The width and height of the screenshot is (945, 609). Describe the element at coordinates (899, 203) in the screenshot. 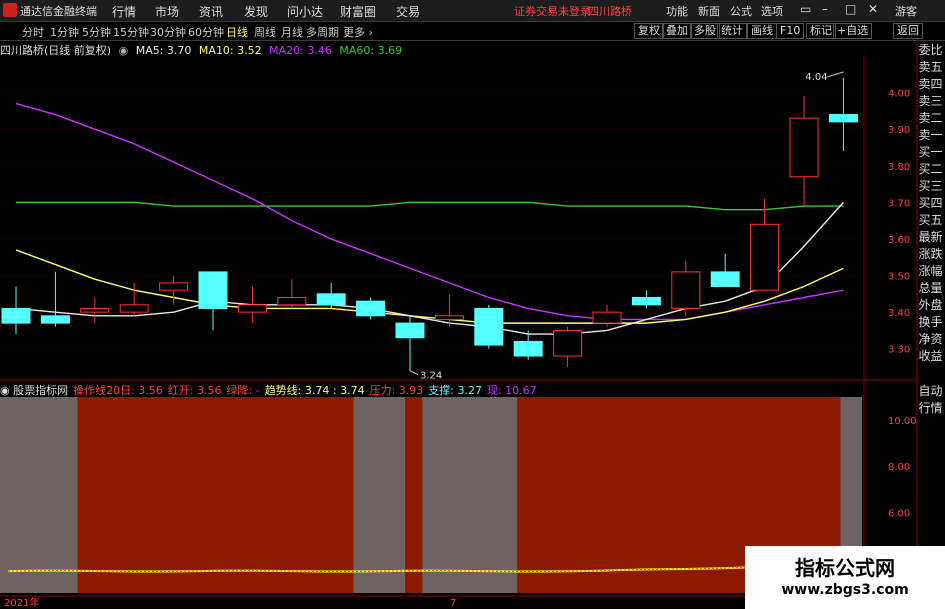

I see `price-tick-3: 3.70` at that location.